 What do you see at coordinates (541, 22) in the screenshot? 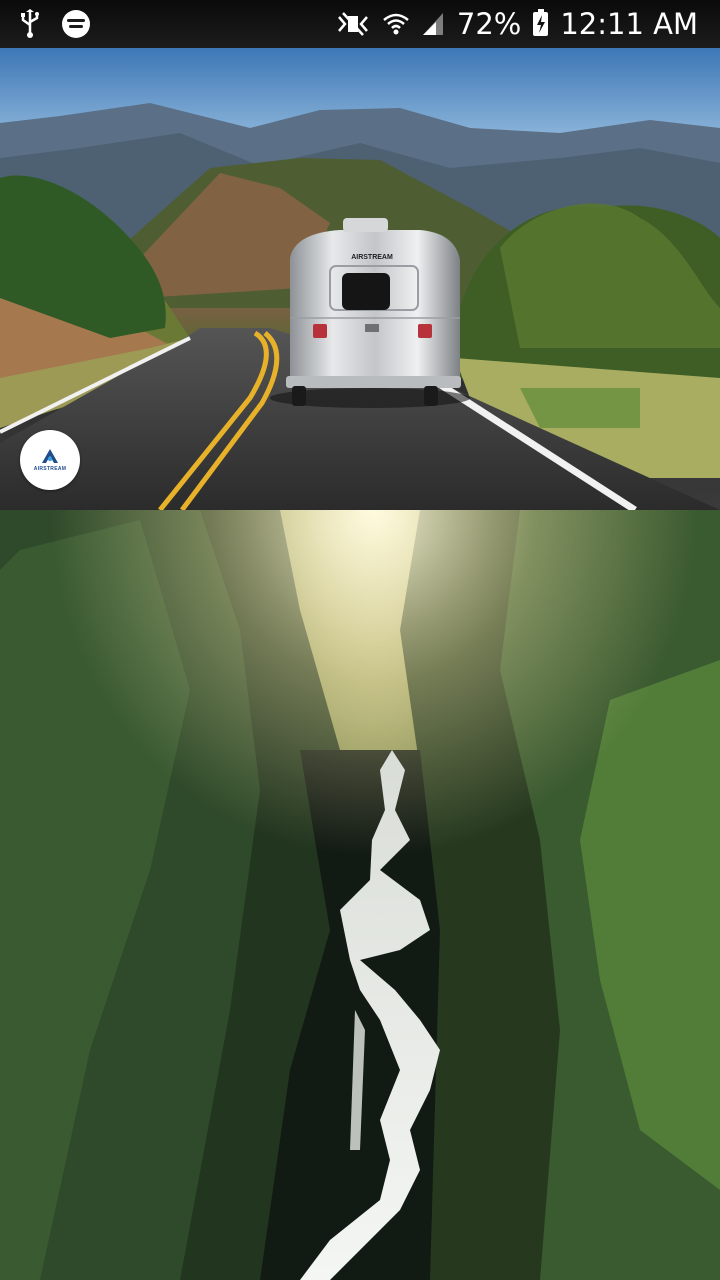
I see `battery-charging-icon` at bounding box center [541, 22].